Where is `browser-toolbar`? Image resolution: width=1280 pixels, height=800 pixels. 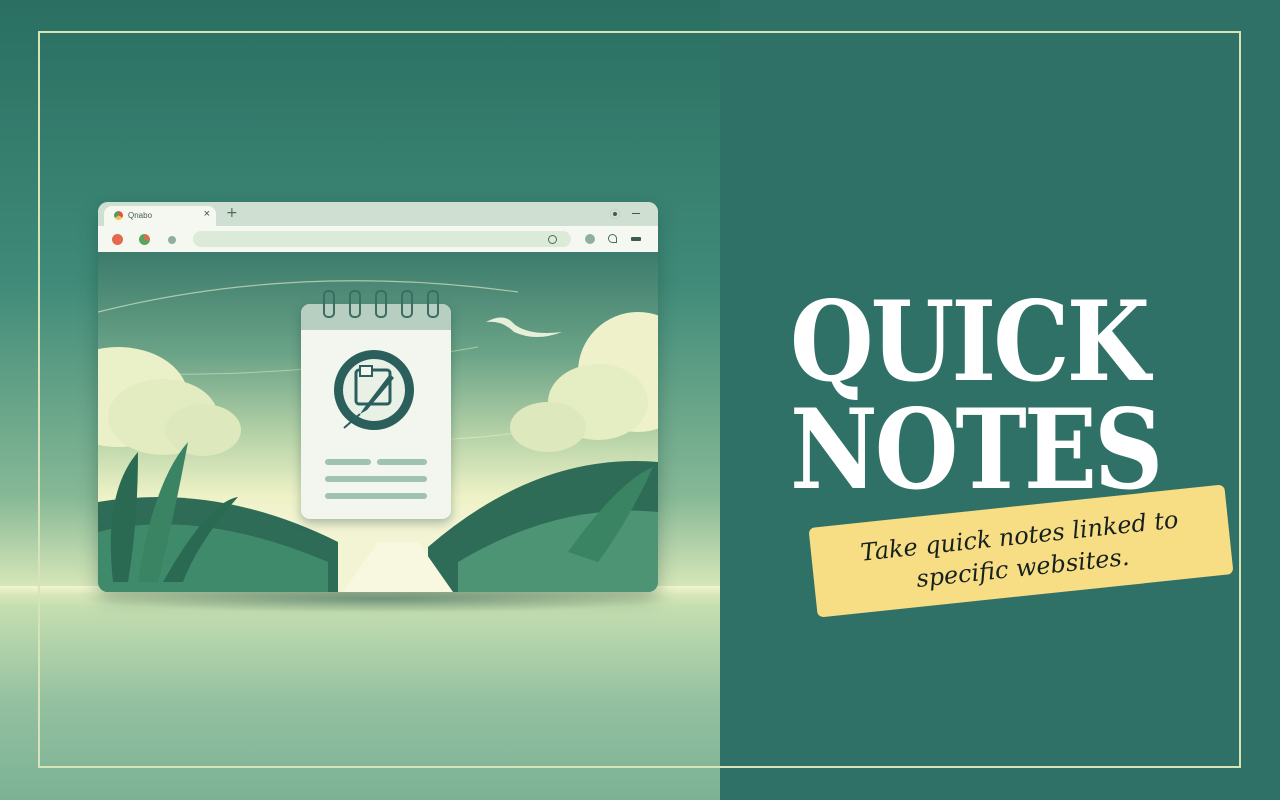
browser-toolbar is located at coordinates (378, 239).